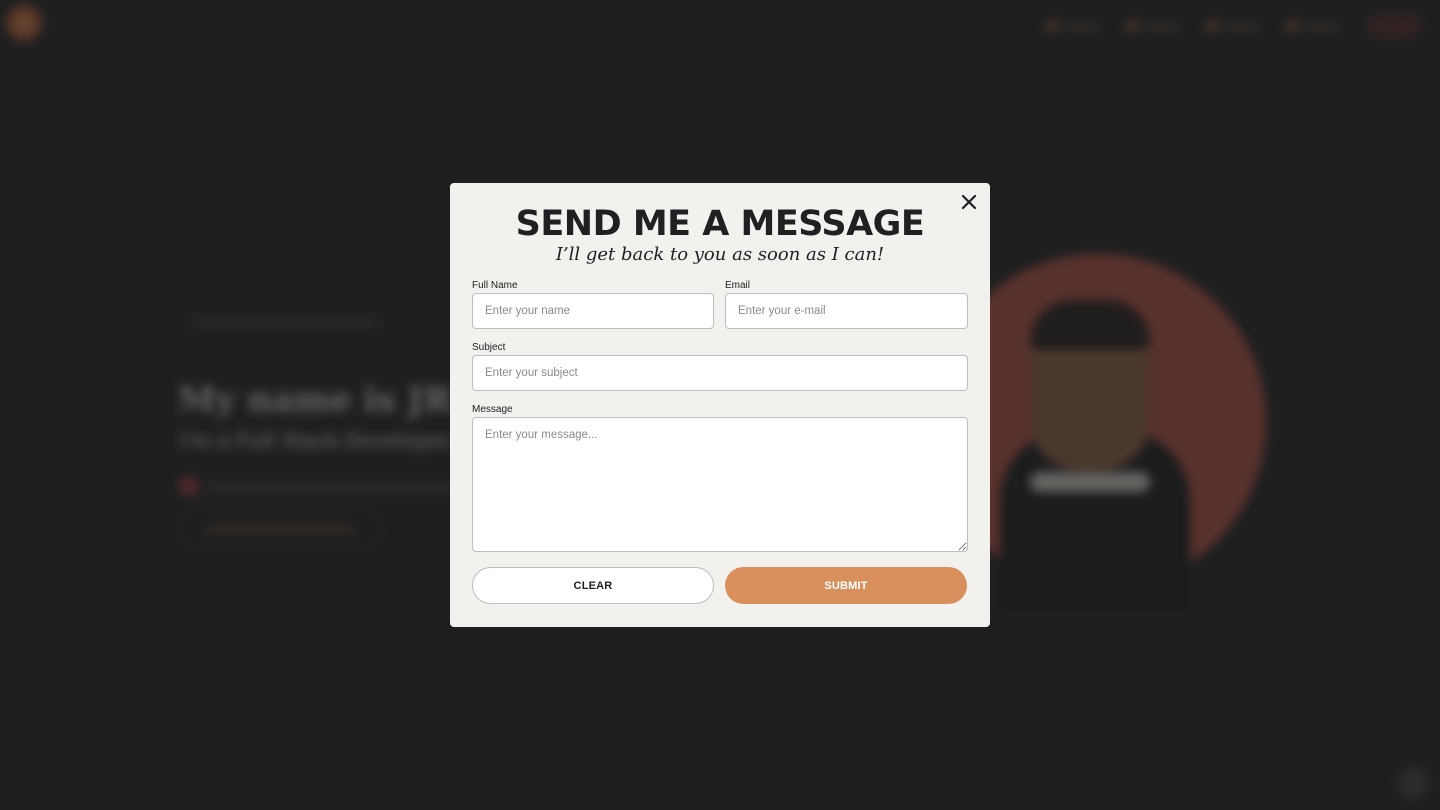  What do you see at coordinates (720, 484) in the screenshot?
I see `message-textarea` at bounding box center [720, 484].